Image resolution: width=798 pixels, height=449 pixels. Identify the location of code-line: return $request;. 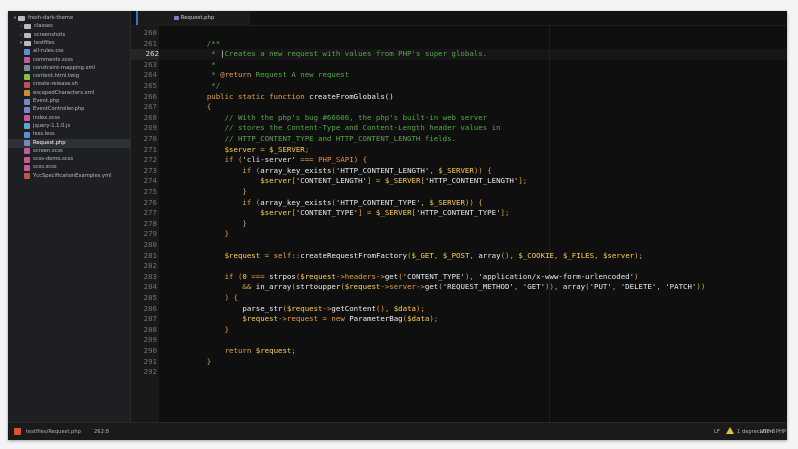
(242, 351).